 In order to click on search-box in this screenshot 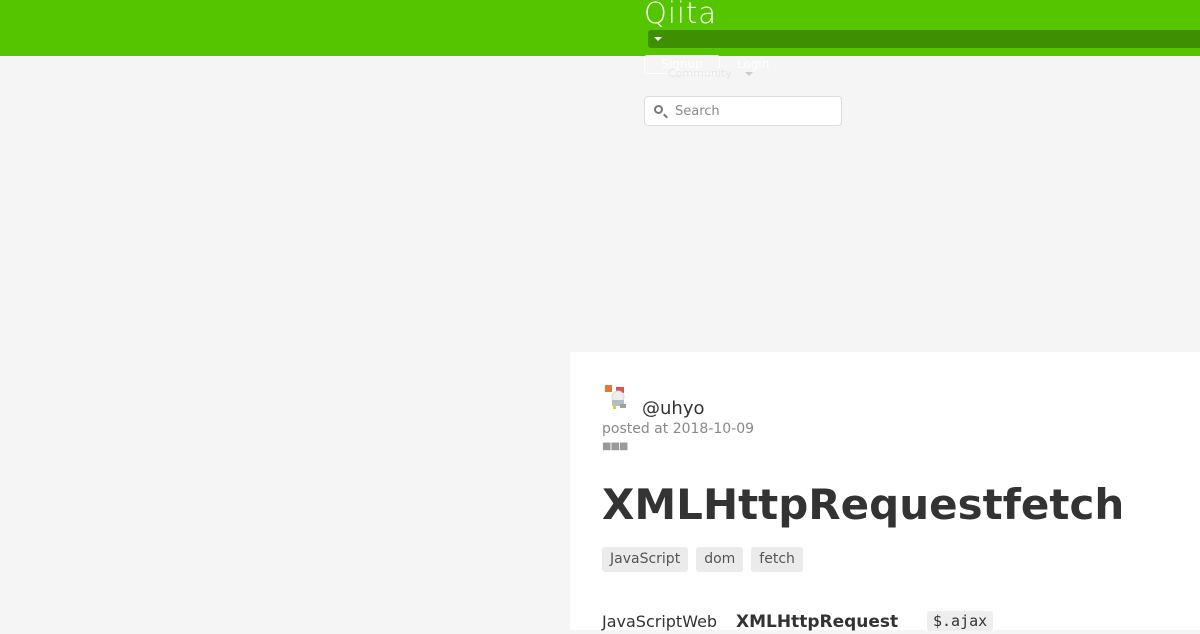, I will do `click(743, 111)`.